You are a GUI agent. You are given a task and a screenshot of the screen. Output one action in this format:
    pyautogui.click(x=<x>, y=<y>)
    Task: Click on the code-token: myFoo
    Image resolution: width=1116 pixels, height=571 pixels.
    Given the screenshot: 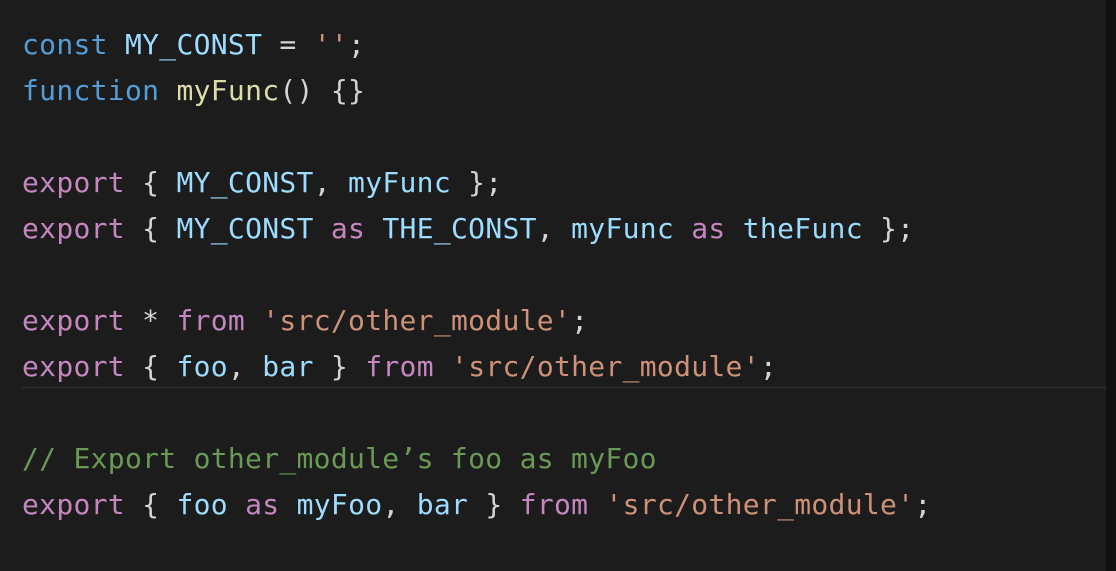 What is the action you would take?
    pyautogui.click(x=339, y=504)
    